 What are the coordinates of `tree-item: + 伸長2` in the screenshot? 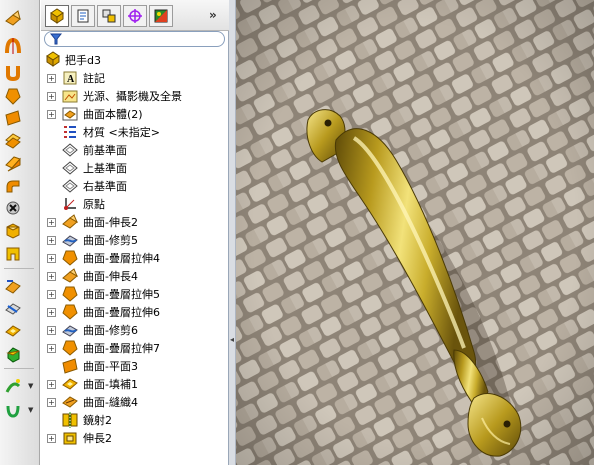 It's located at (135, 438).